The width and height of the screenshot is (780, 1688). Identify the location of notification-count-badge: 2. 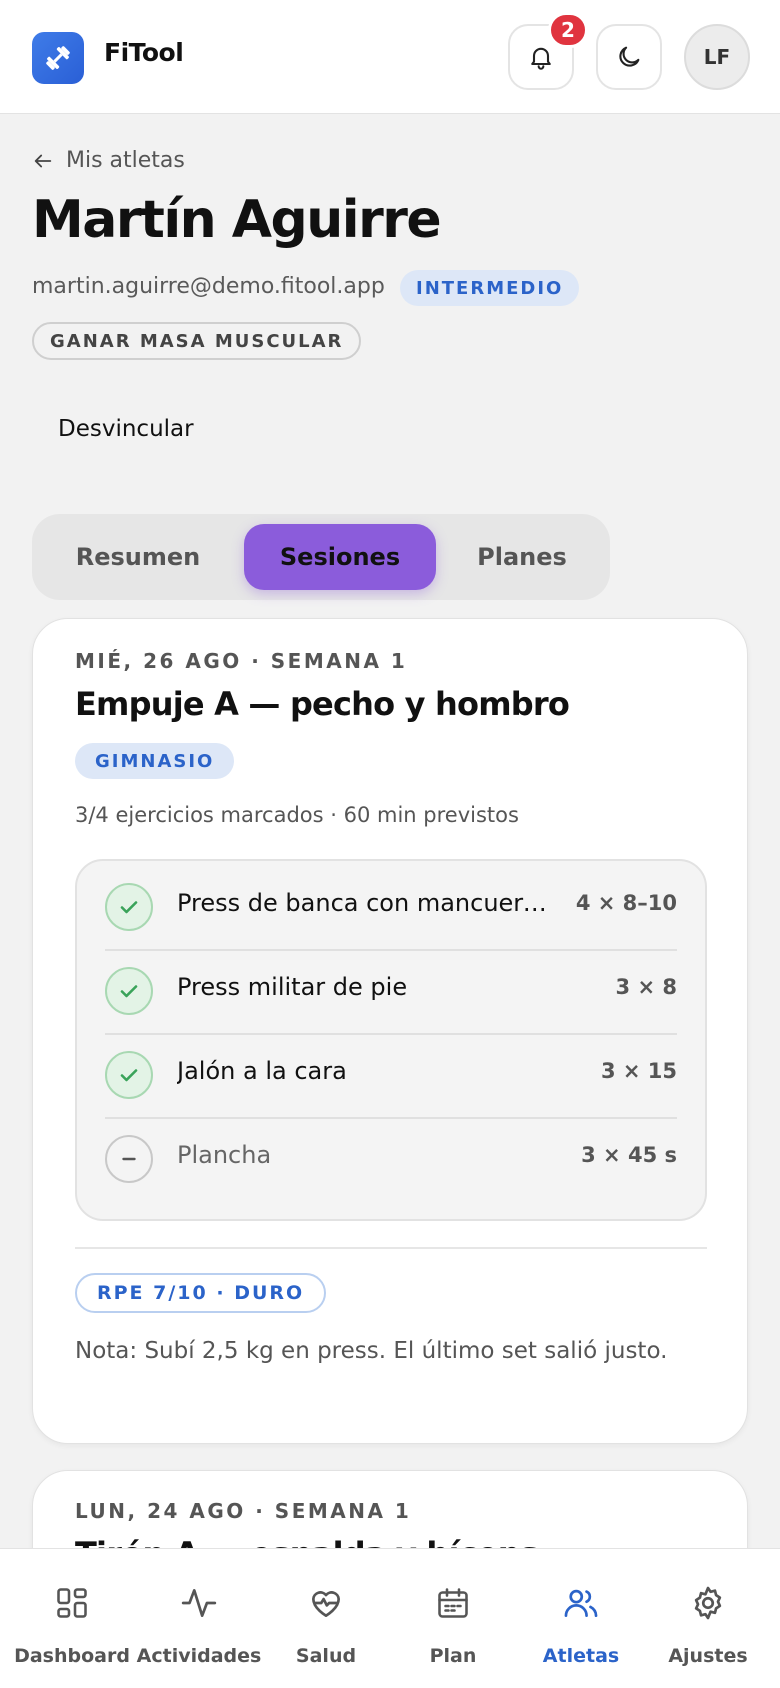
(568, 30).